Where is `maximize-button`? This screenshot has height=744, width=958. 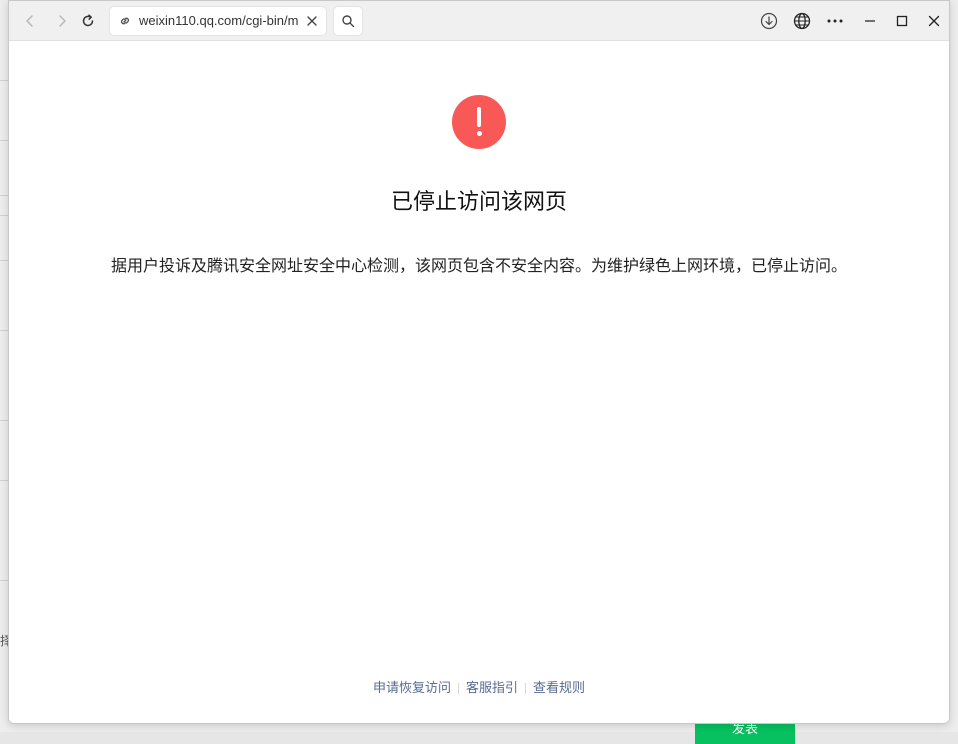 maximize-button is located at coordinates (902, 21).